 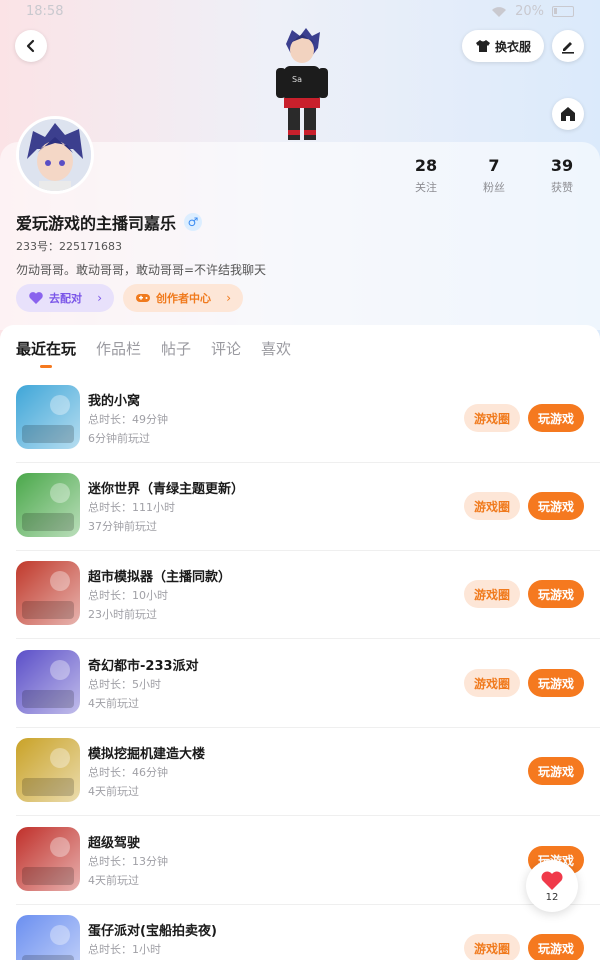 What do you see at coordinates (141, 270) in the screenshot?
I see `user-bio: 勿动哥哥。敢动哥哥，敢动哥哥=不许结我聊天` at bounding box center [141, 270].